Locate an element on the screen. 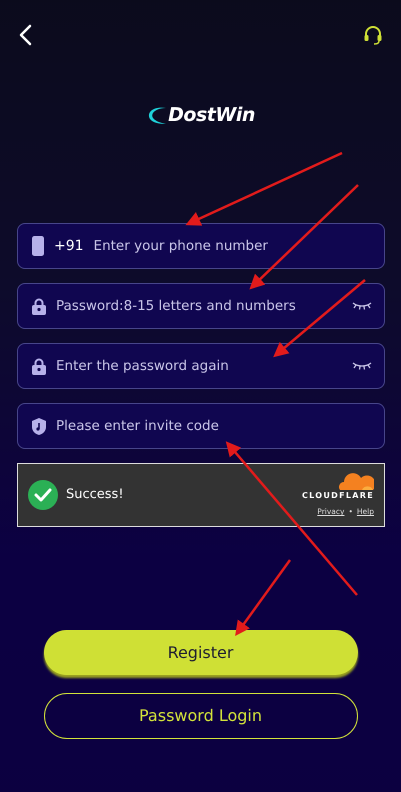 This screenshot has height=792, width=401. text-input: Password:8-15 letters and numbers is located at coordinates (199, 306).